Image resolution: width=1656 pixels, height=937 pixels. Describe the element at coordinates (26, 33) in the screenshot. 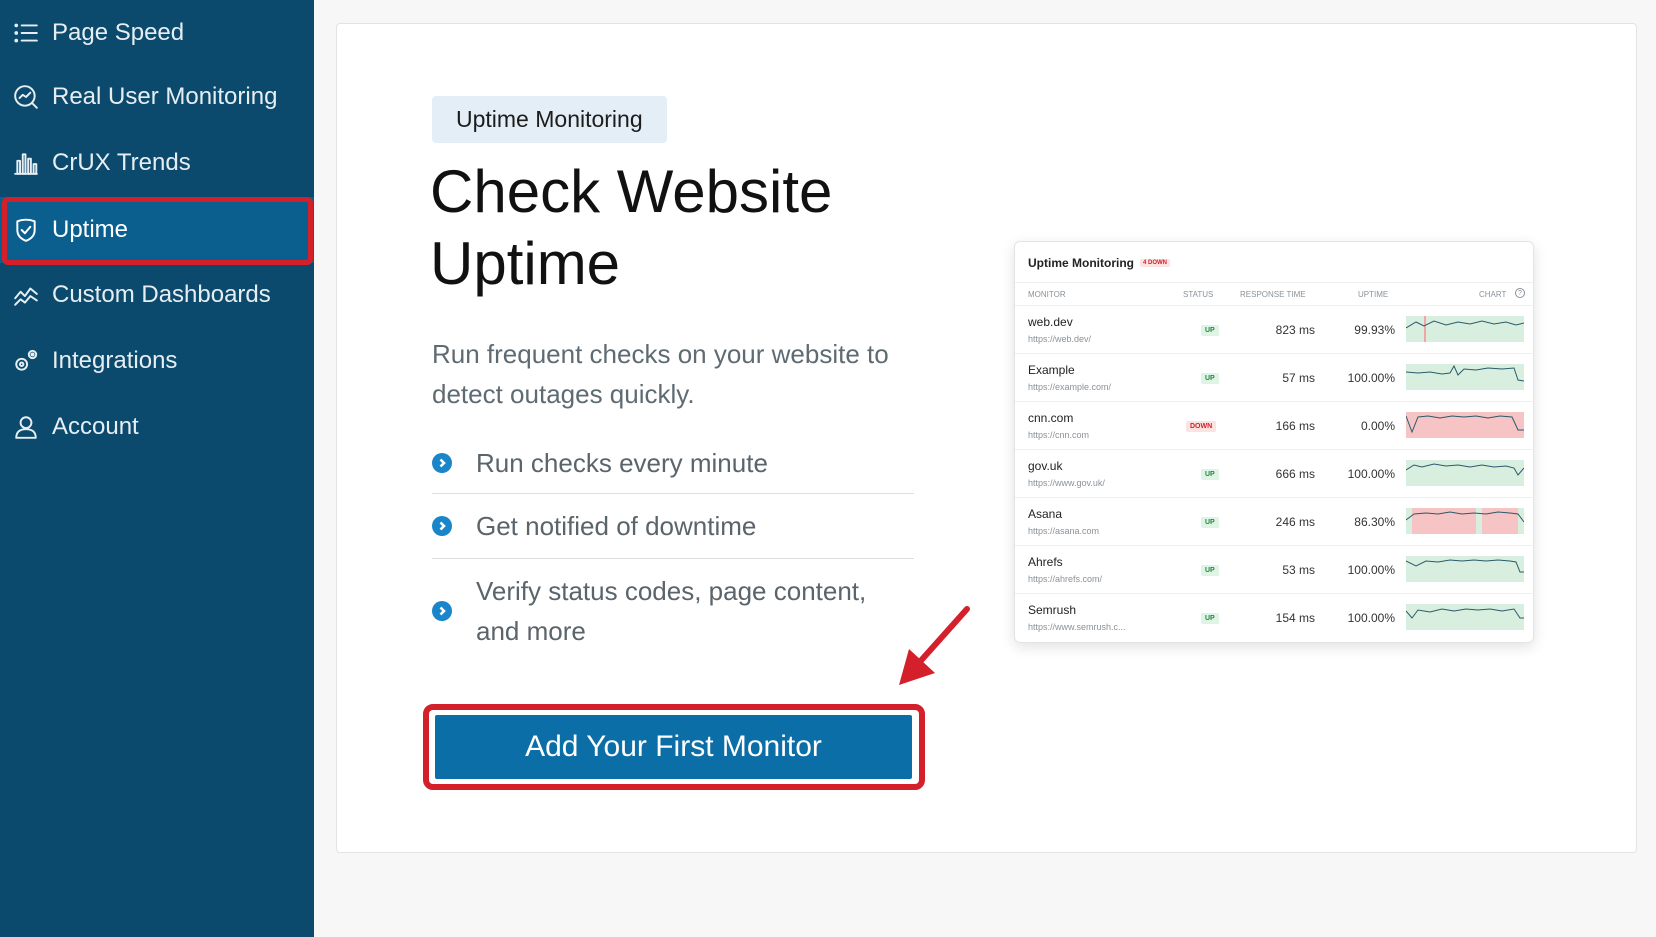

I see `list-icon` at that location.